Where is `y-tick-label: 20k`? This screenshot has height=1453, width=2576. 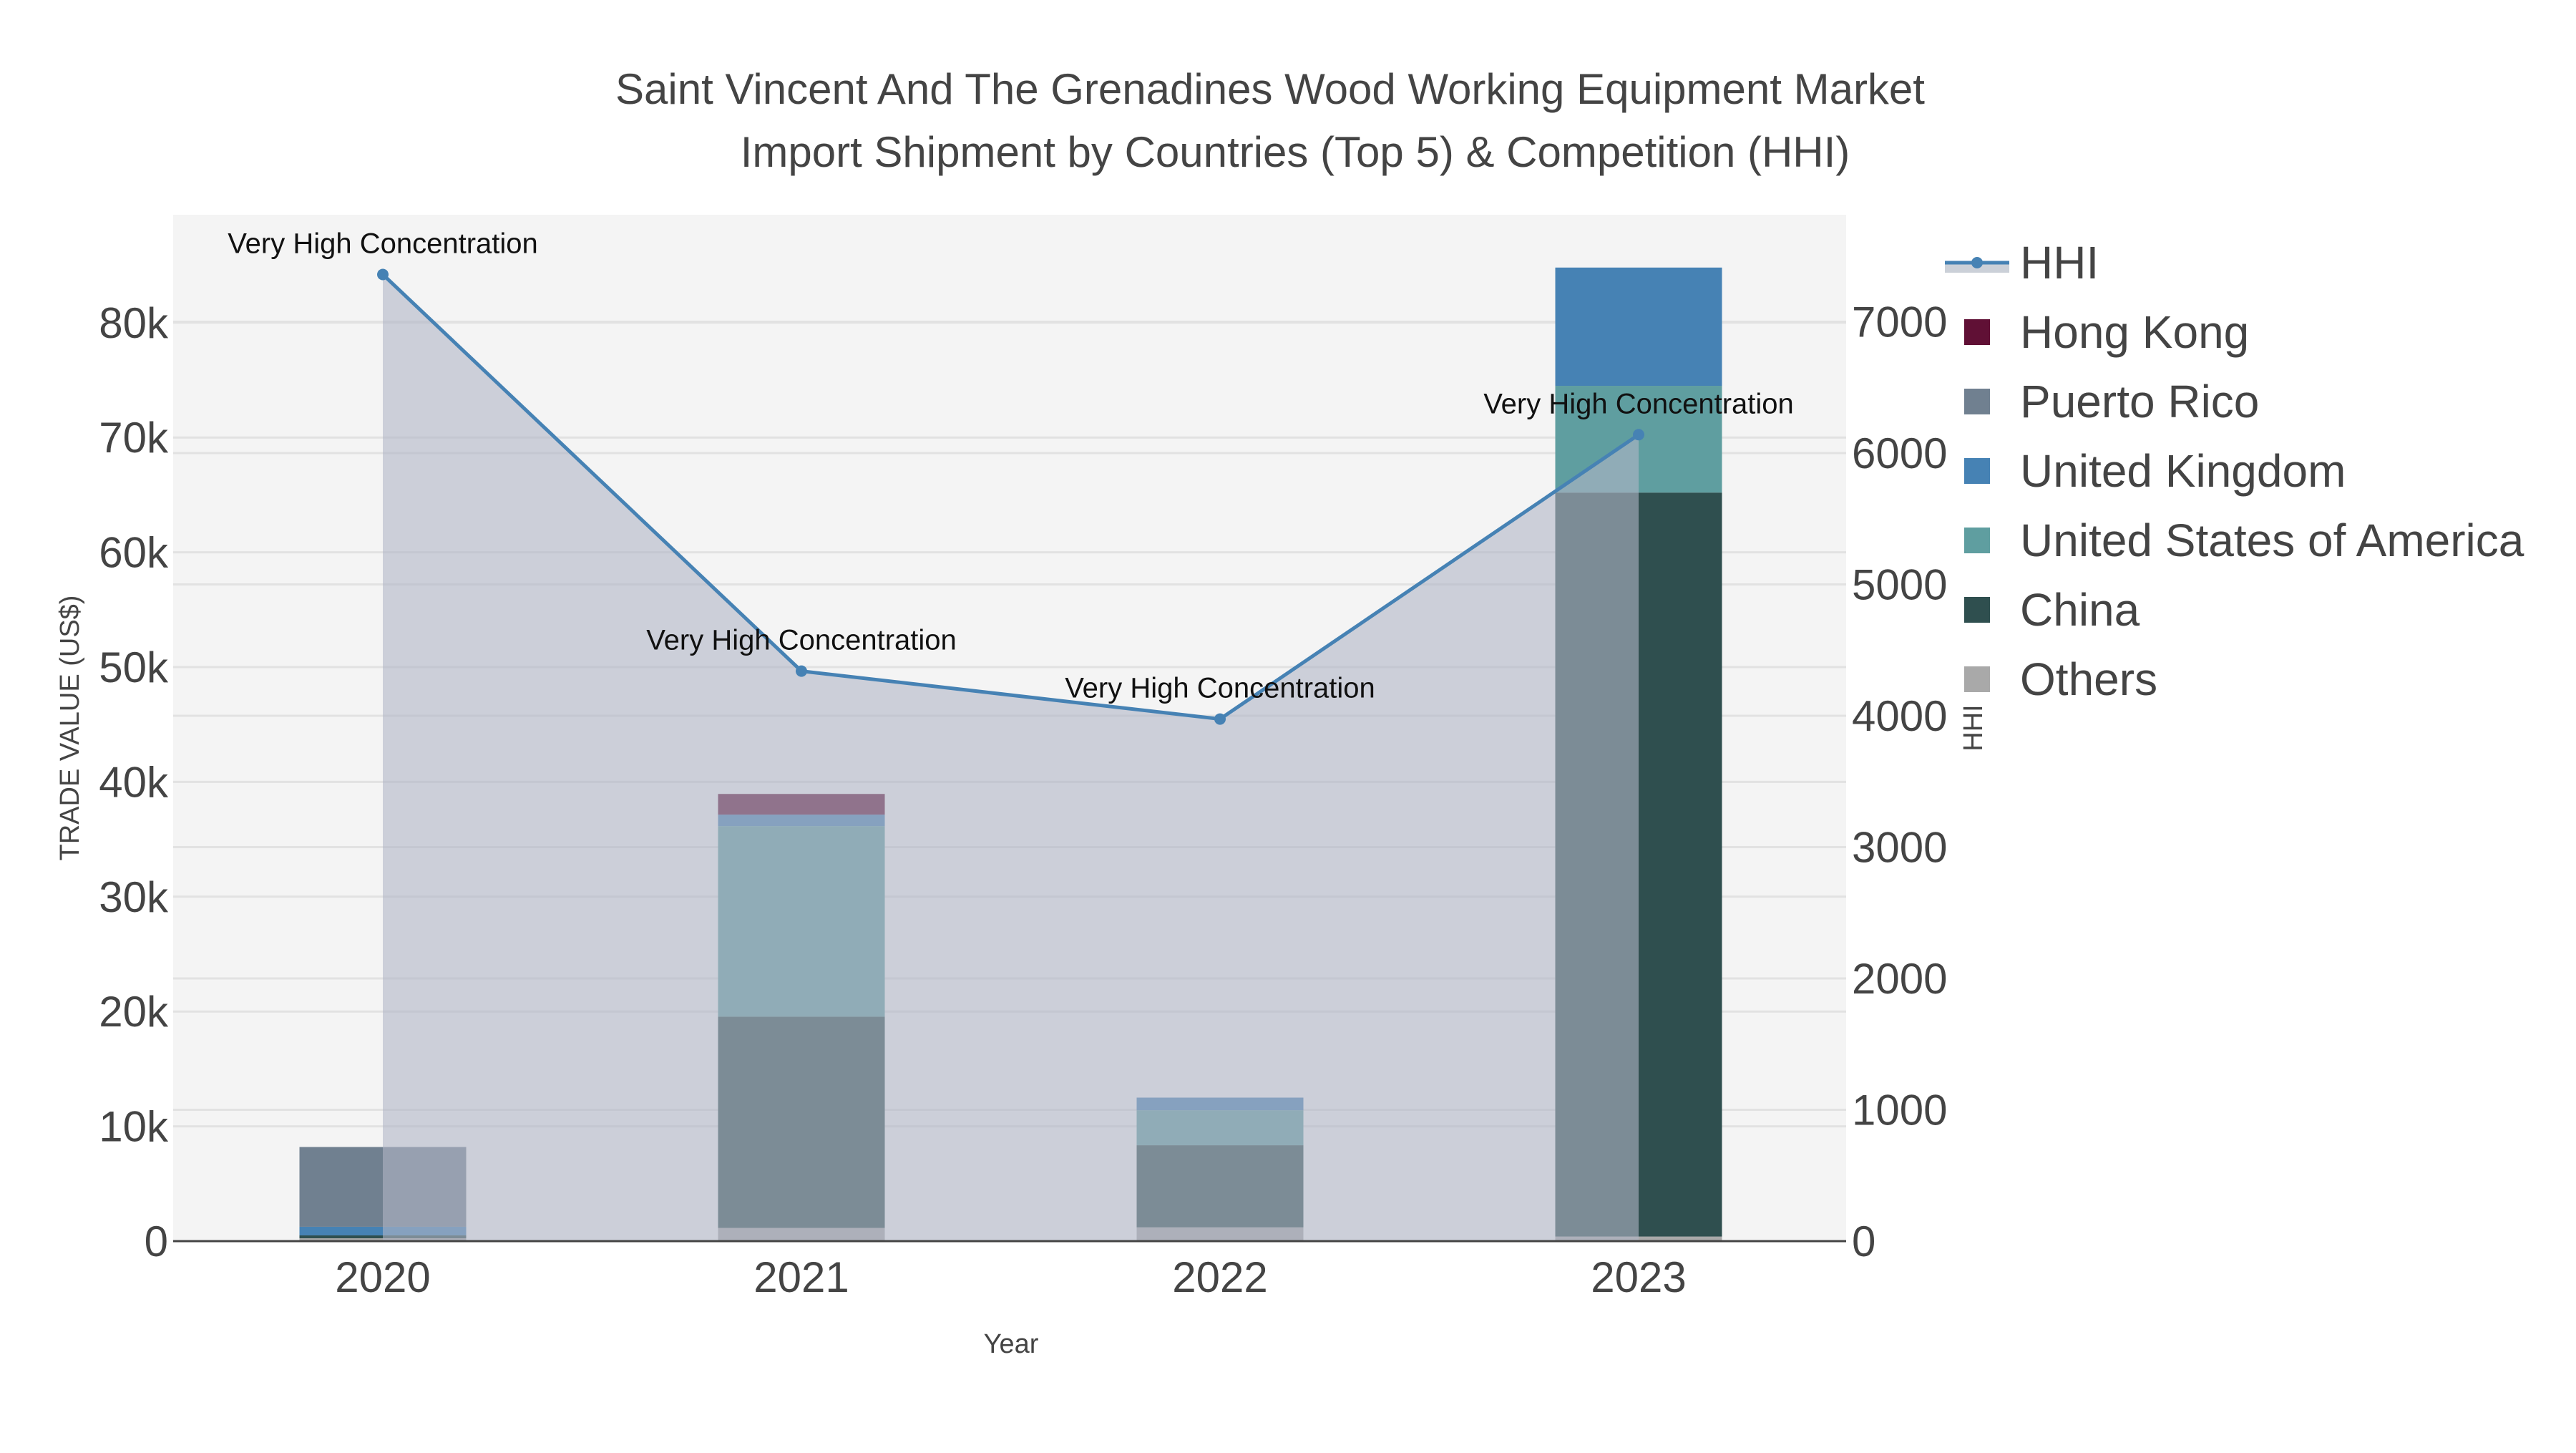
y-tick-label: 20k is located at coordinates (134, 1012).